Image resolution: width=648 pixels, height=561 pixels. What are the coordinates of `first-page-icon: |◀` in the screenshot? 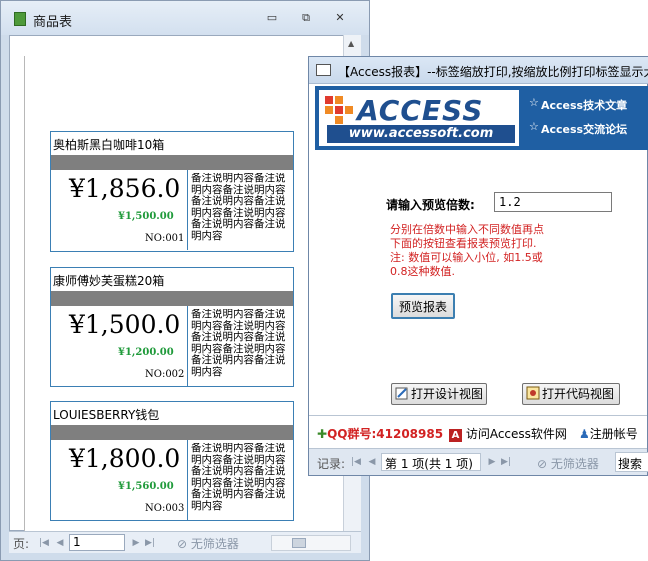 It's located at (44, 543).